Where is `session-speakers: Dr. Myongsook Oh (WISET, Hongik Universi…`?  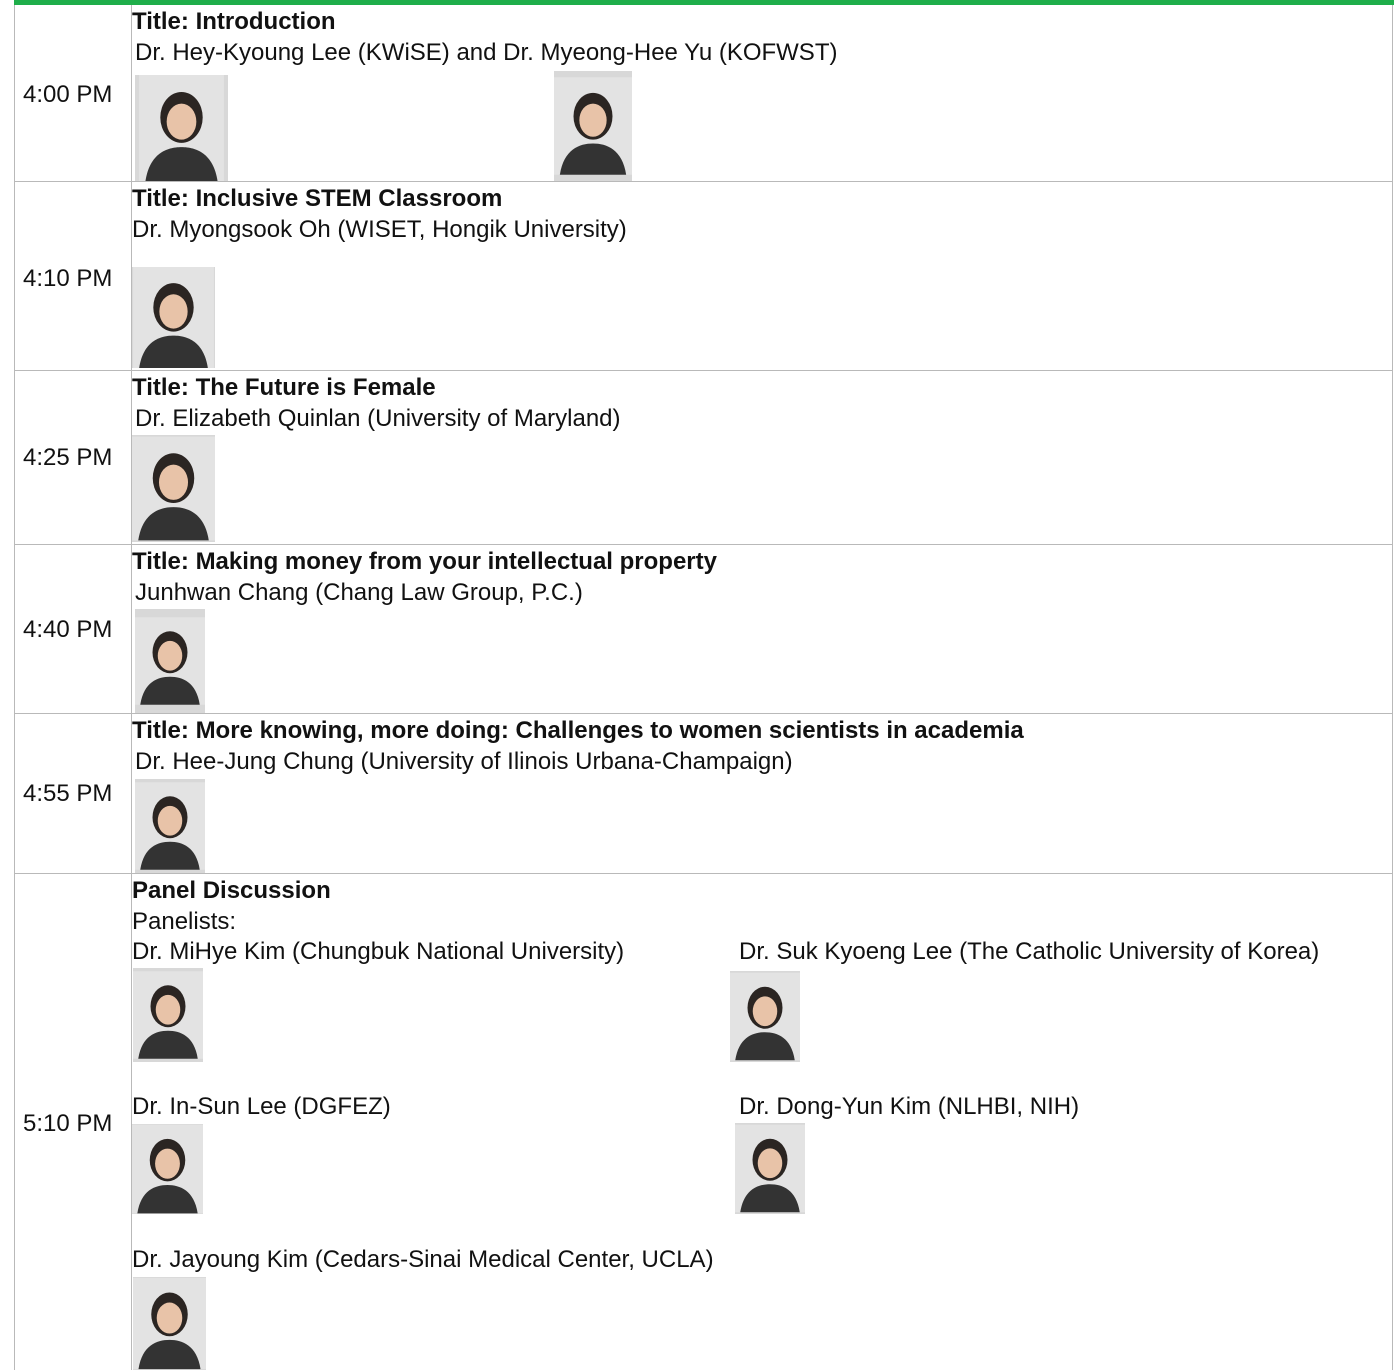
session-speakers: Dr. Myongsook Oh (WISET, Hongik Universi… is located at coordinates (379, 229).